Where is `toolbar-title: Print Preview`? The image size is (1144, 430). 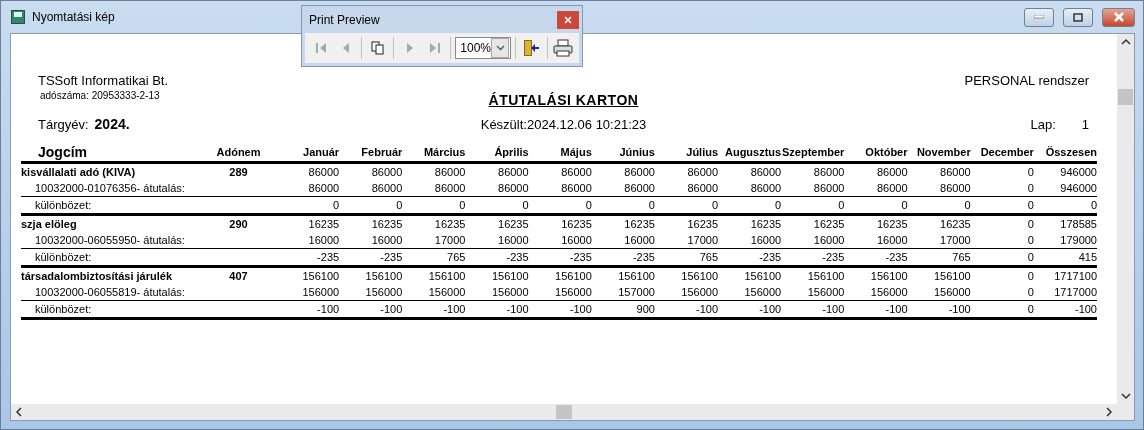
toolbar-title: Print Preview is located at coordinates (344, 20).